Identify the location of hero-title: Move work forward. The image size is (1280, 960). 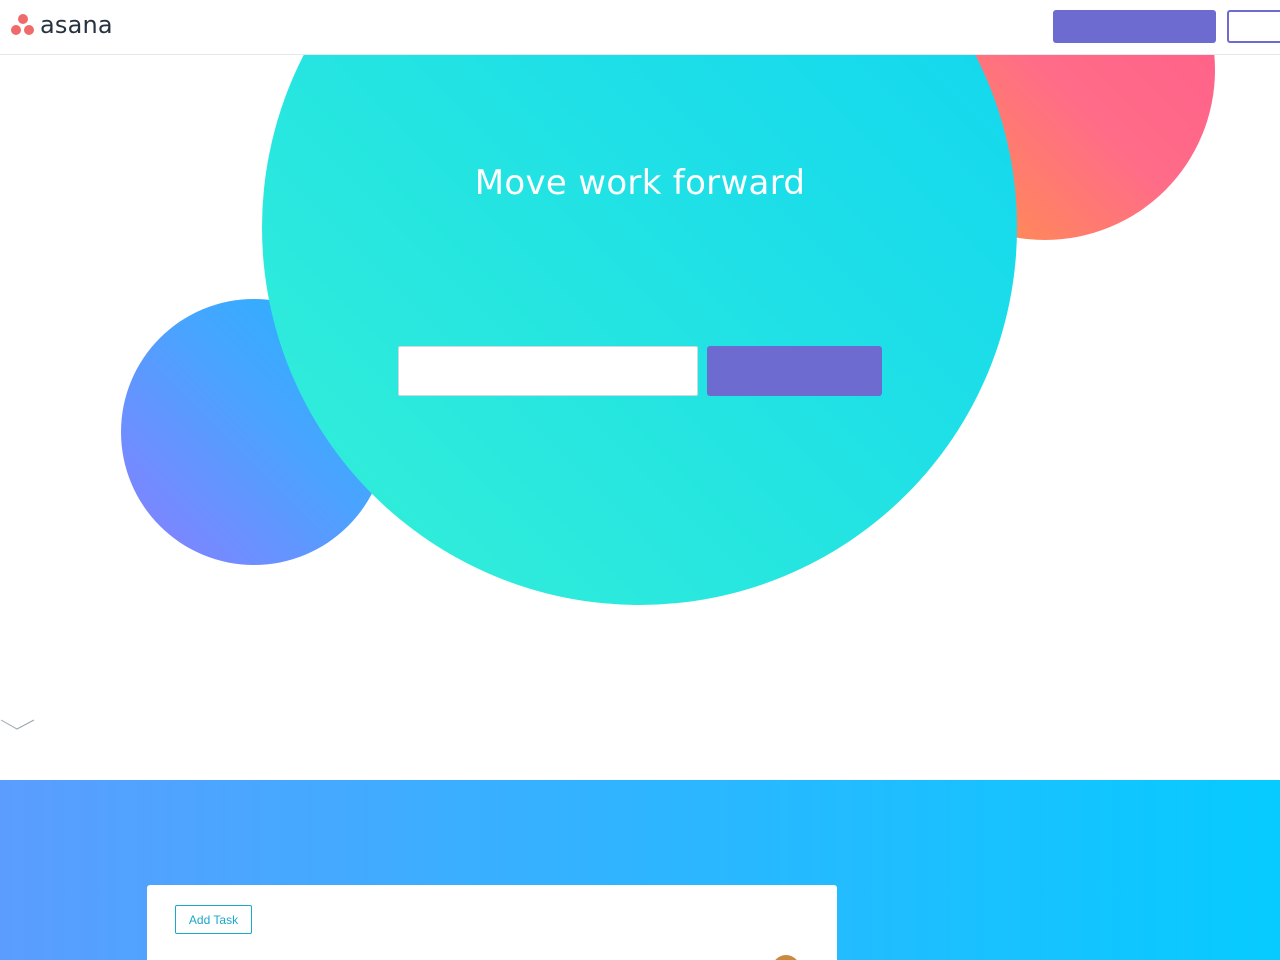
(640, 183).